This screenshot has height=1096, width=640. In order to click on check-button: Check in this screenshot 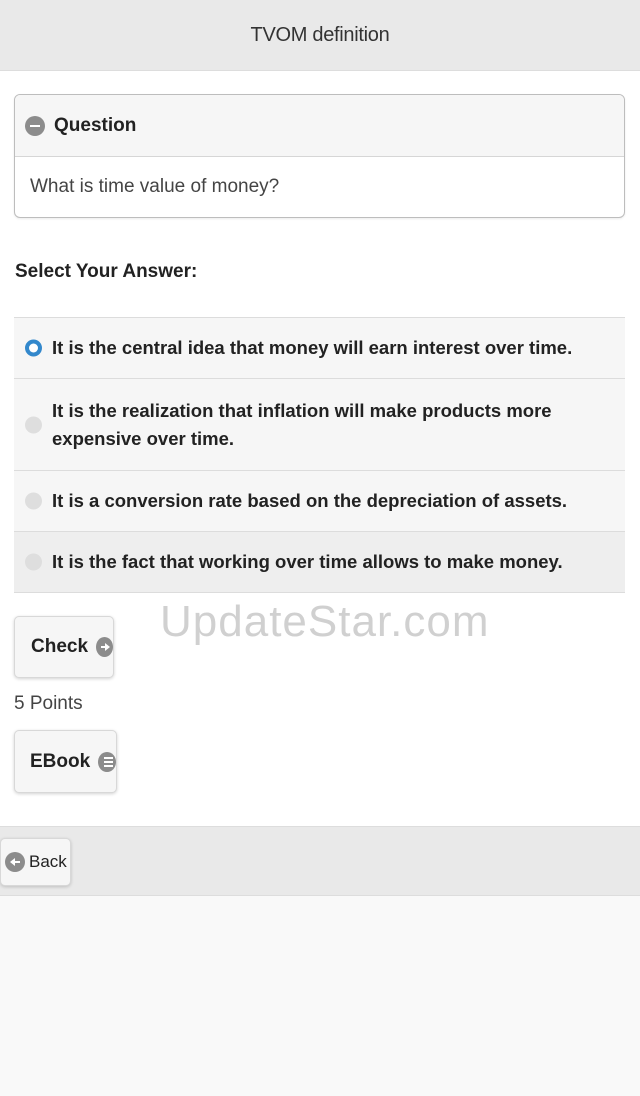, I will do `click(64, 647)`.